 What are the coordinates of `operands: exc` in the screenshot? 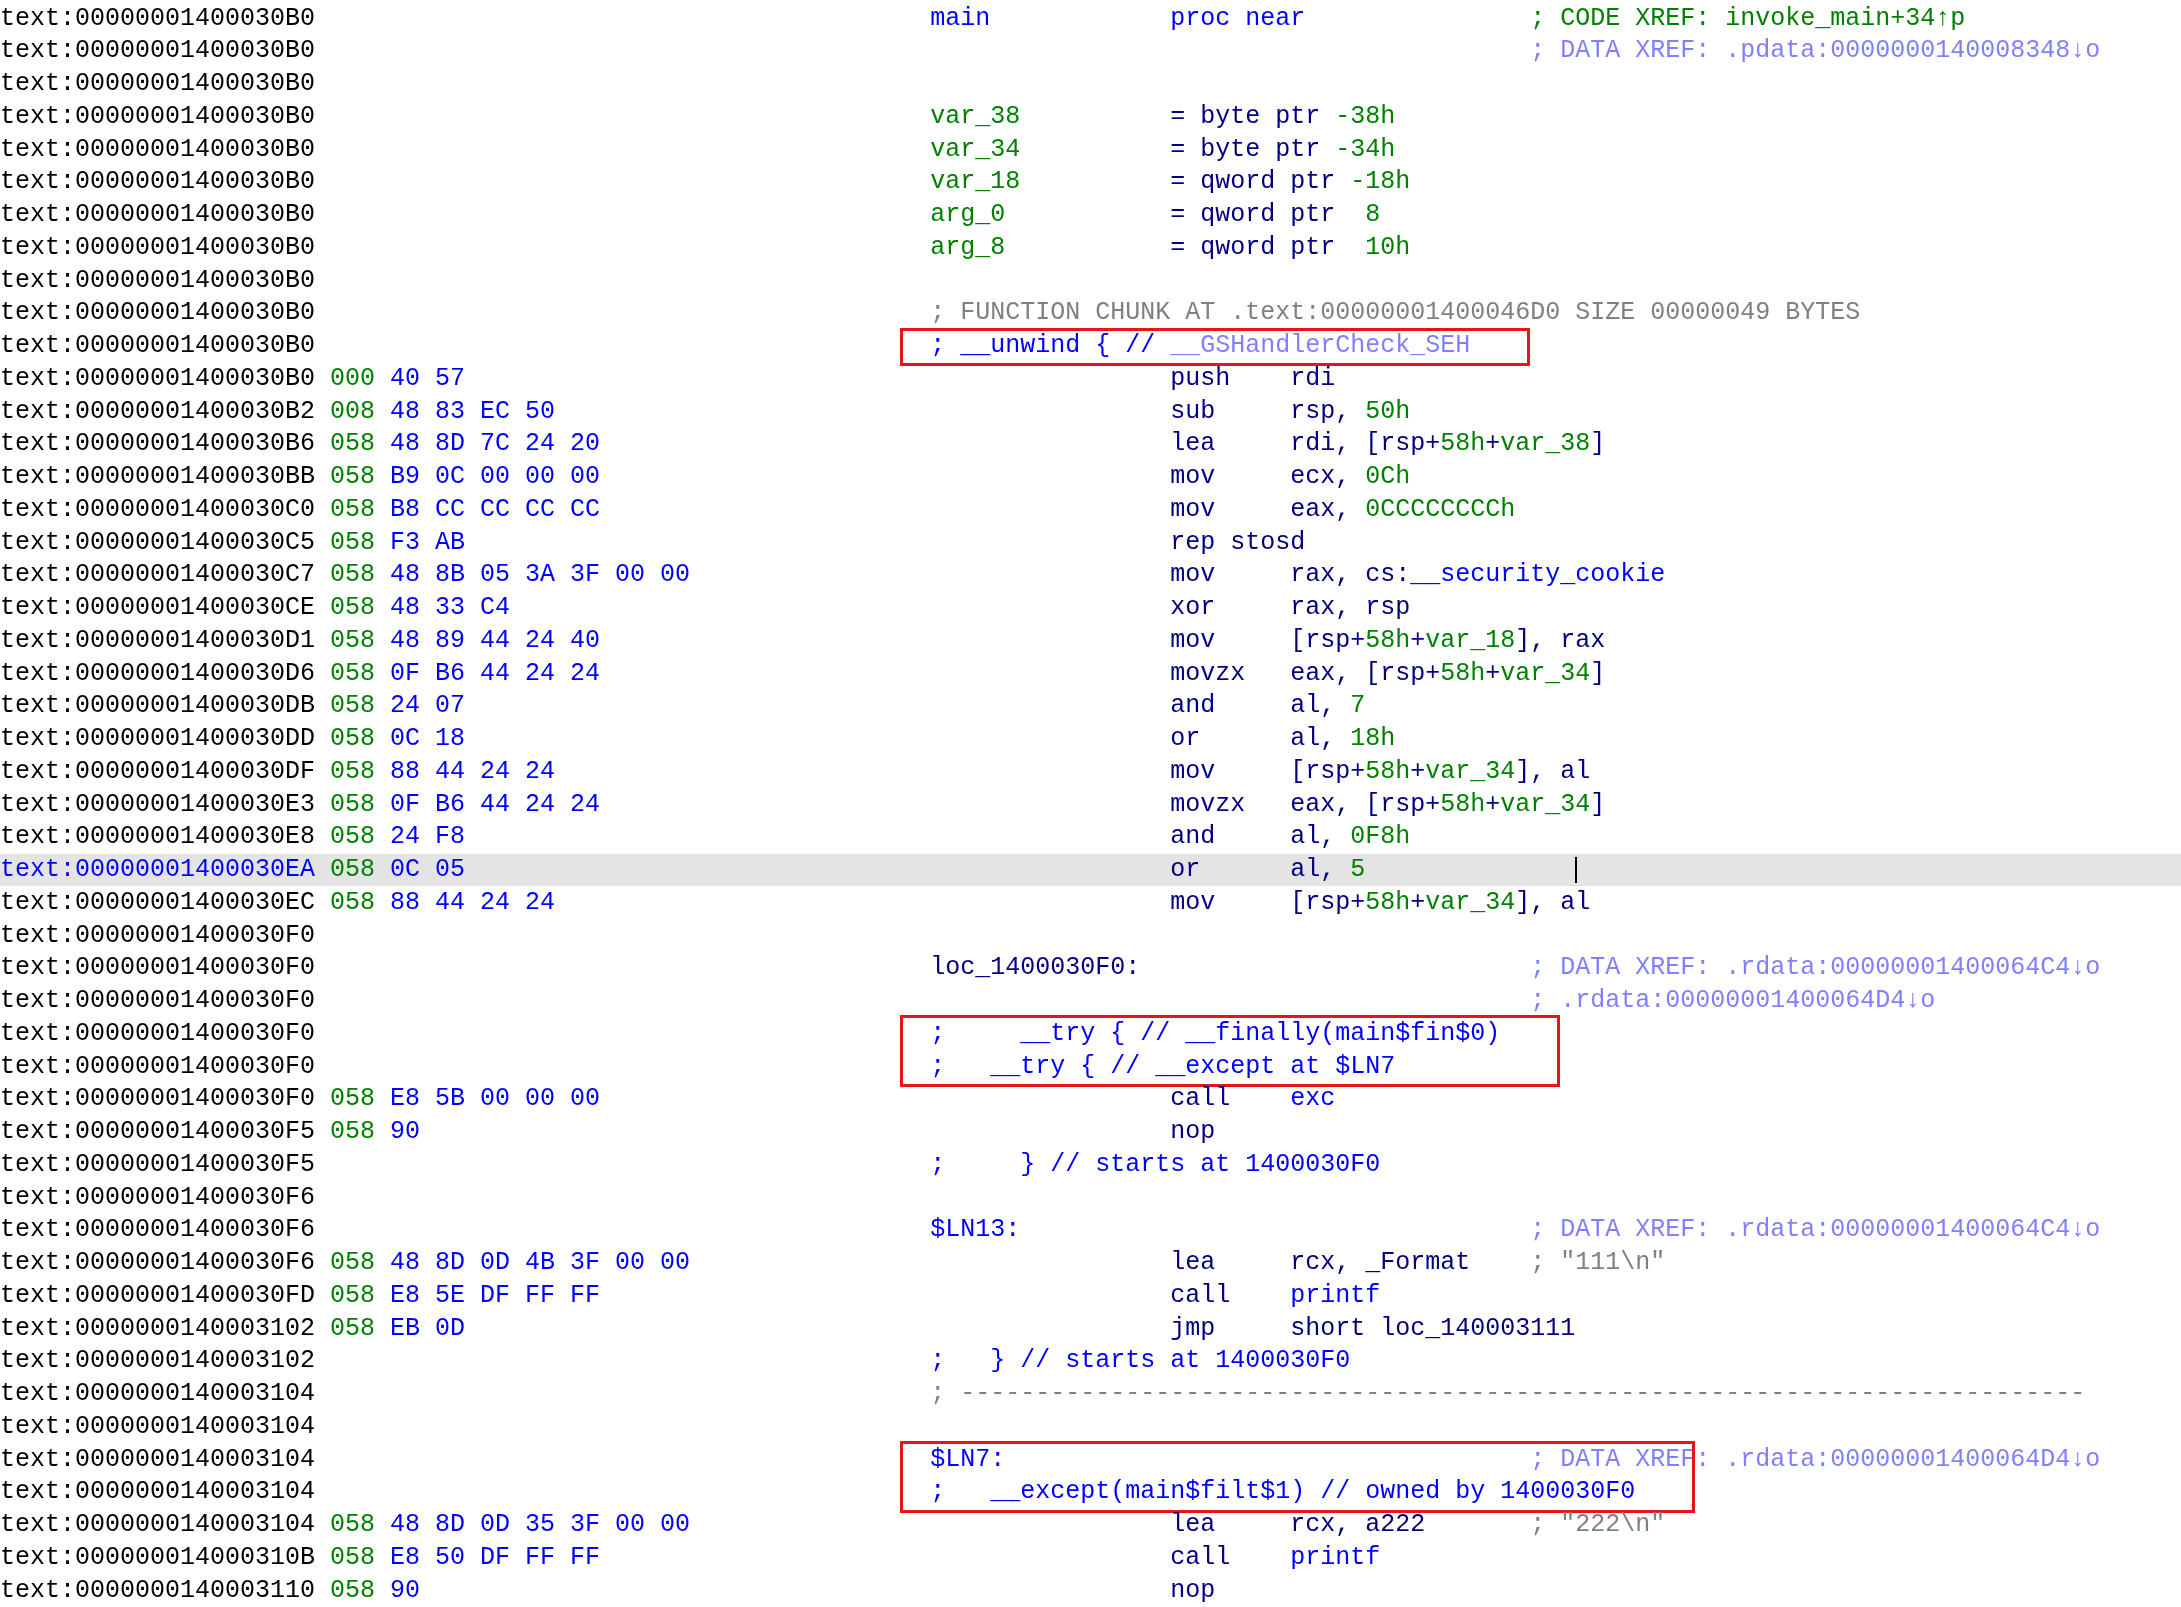 It's located at (1313, 1099).